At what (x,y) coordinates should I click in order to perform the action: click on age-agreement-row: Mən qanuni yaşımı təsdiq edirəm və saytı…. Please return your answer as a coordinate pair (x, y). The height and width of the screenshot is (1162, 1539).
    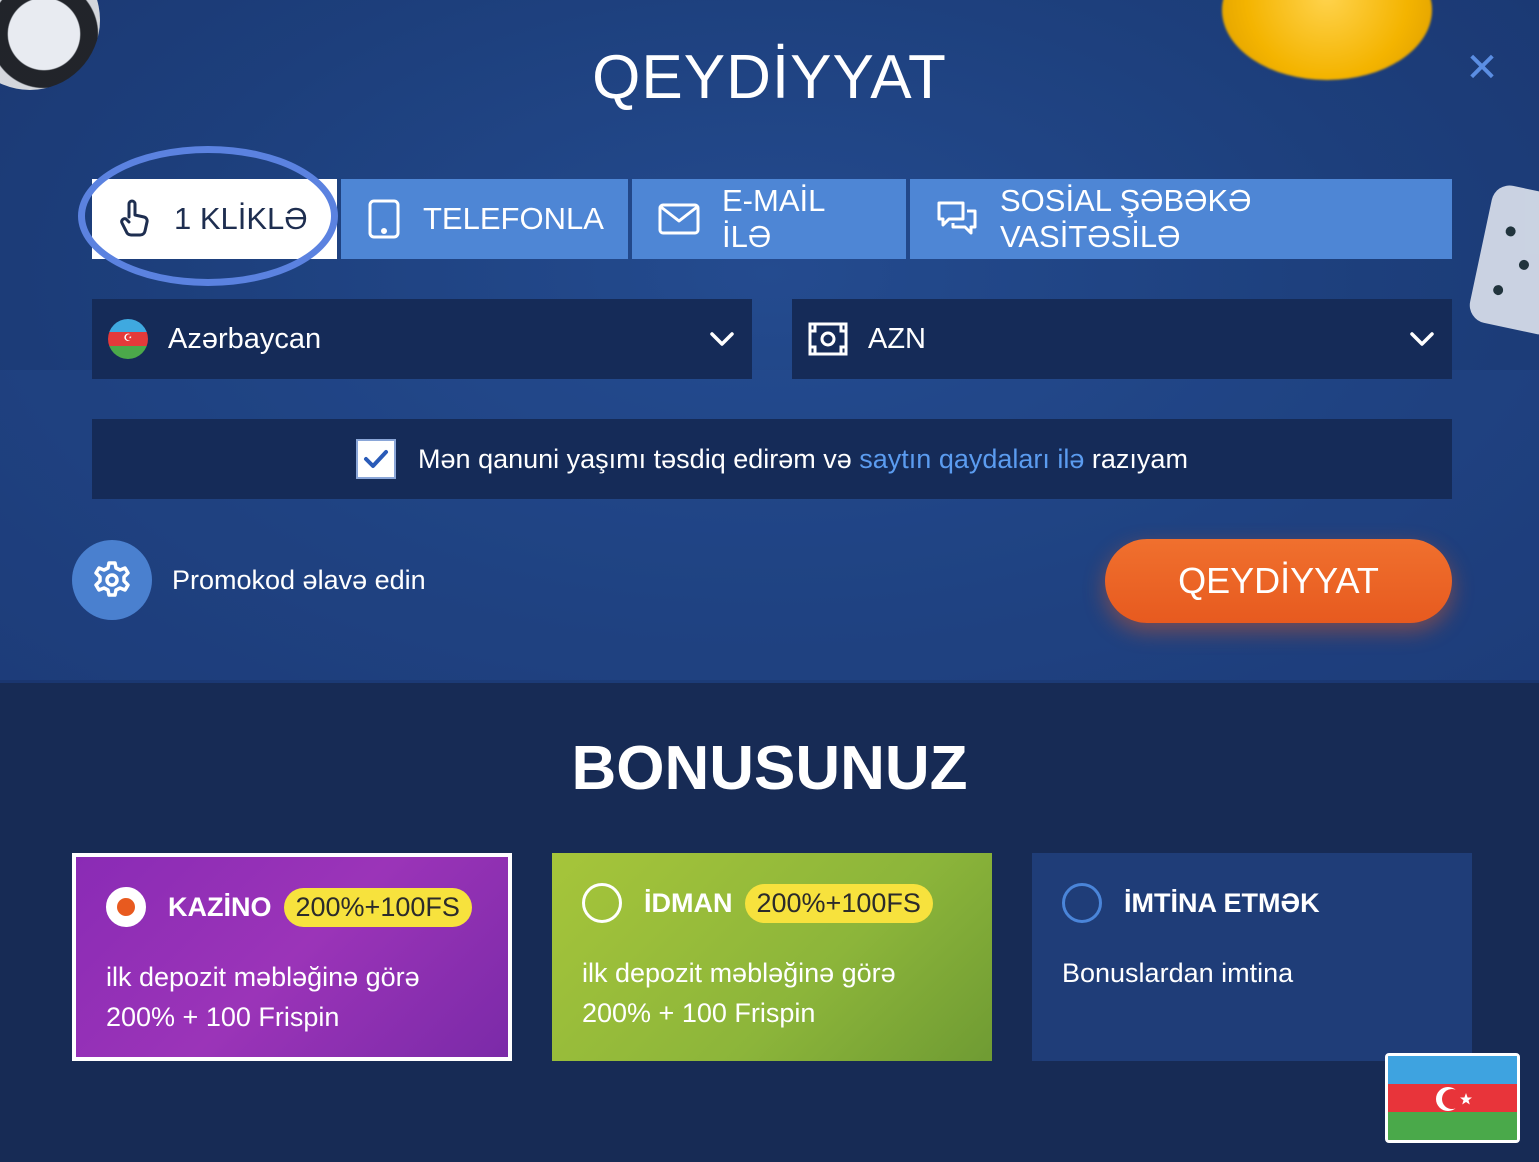
    Looking at the image, I should click on (772, 459).